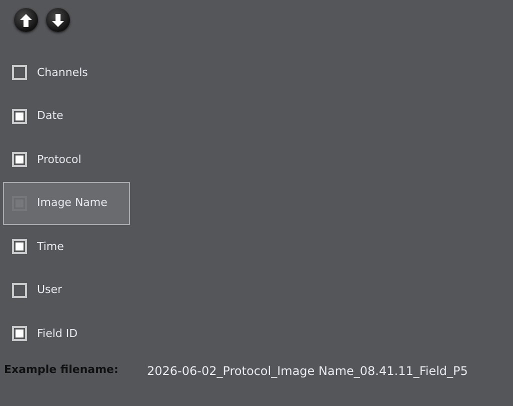  Describe the element at coordinates (50, 246) in the screenshot. I see `checkbox-label: Time` at that location.